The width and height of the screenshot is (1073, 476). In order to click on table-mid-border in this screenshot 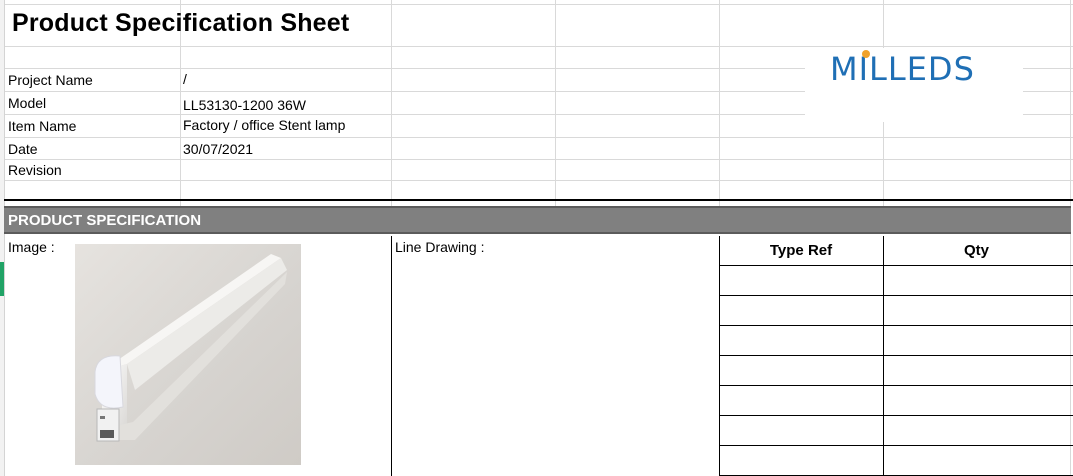, I will do `click(883, 356)`.